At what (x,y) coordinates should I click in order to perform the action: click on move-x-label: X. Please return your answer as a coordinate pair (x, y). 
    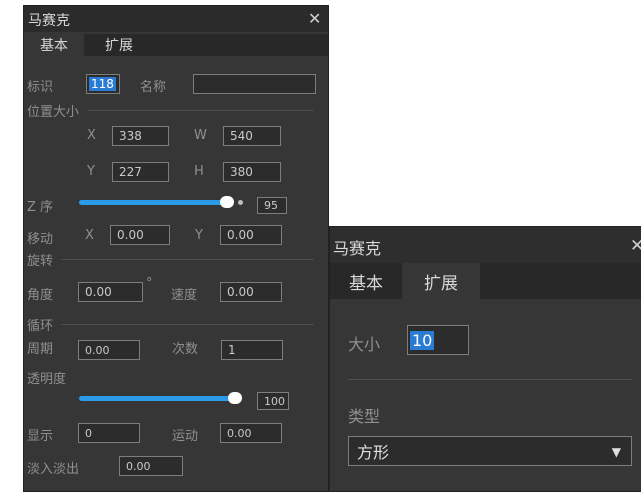
    Looking at the image, I should click on (89, 235).